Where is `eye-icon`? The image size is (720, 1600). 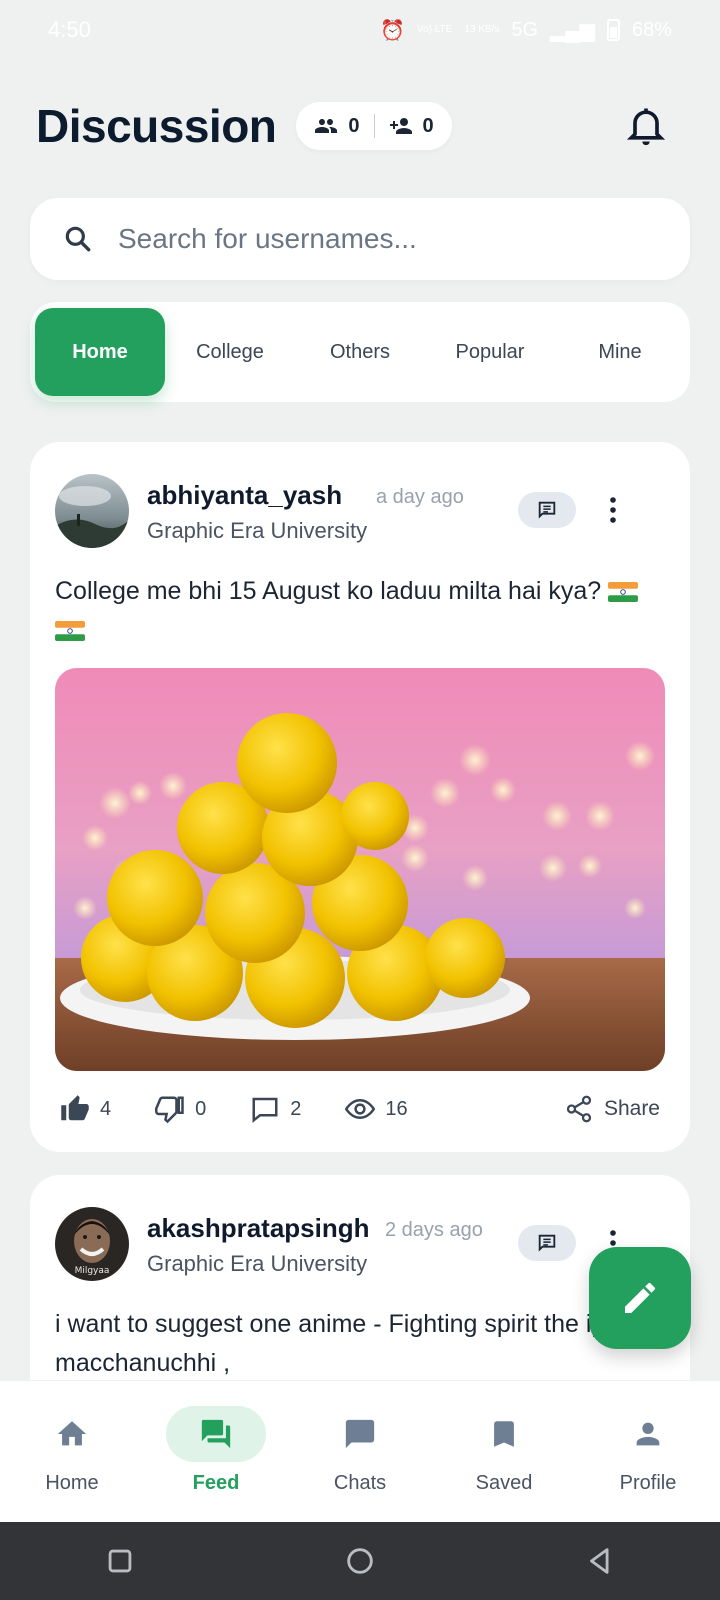
eye-icon is located at coordinates (360, 1109).